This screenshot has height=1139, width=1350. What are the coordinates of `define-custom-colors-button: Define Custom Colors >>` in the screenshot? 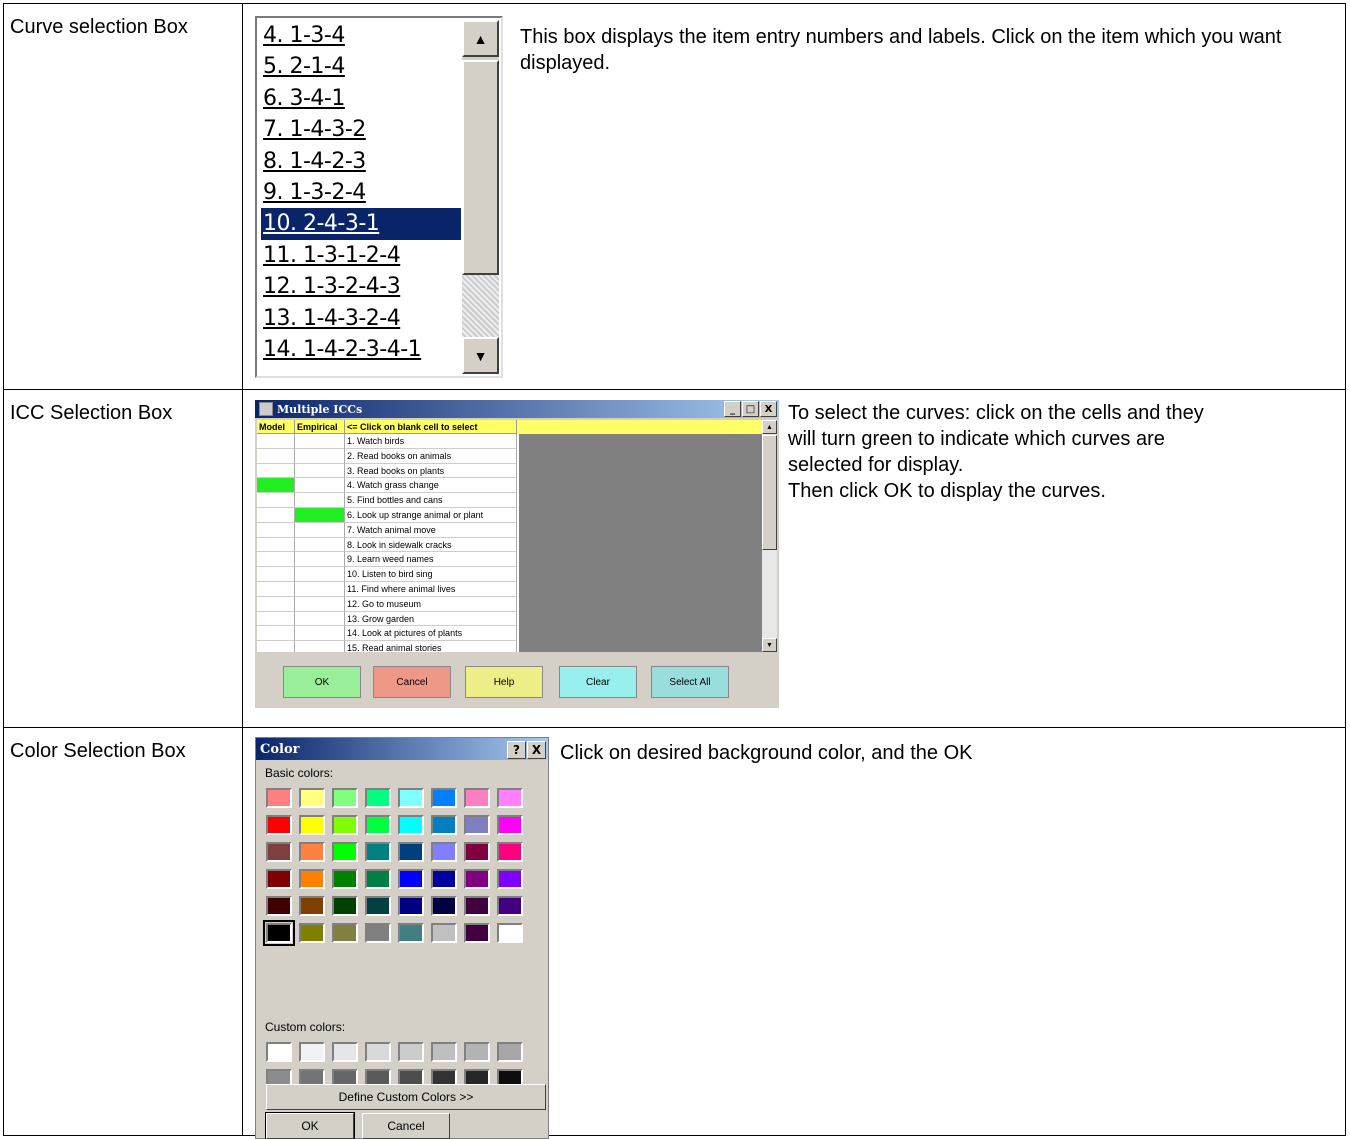 It's located at (406, 1097).